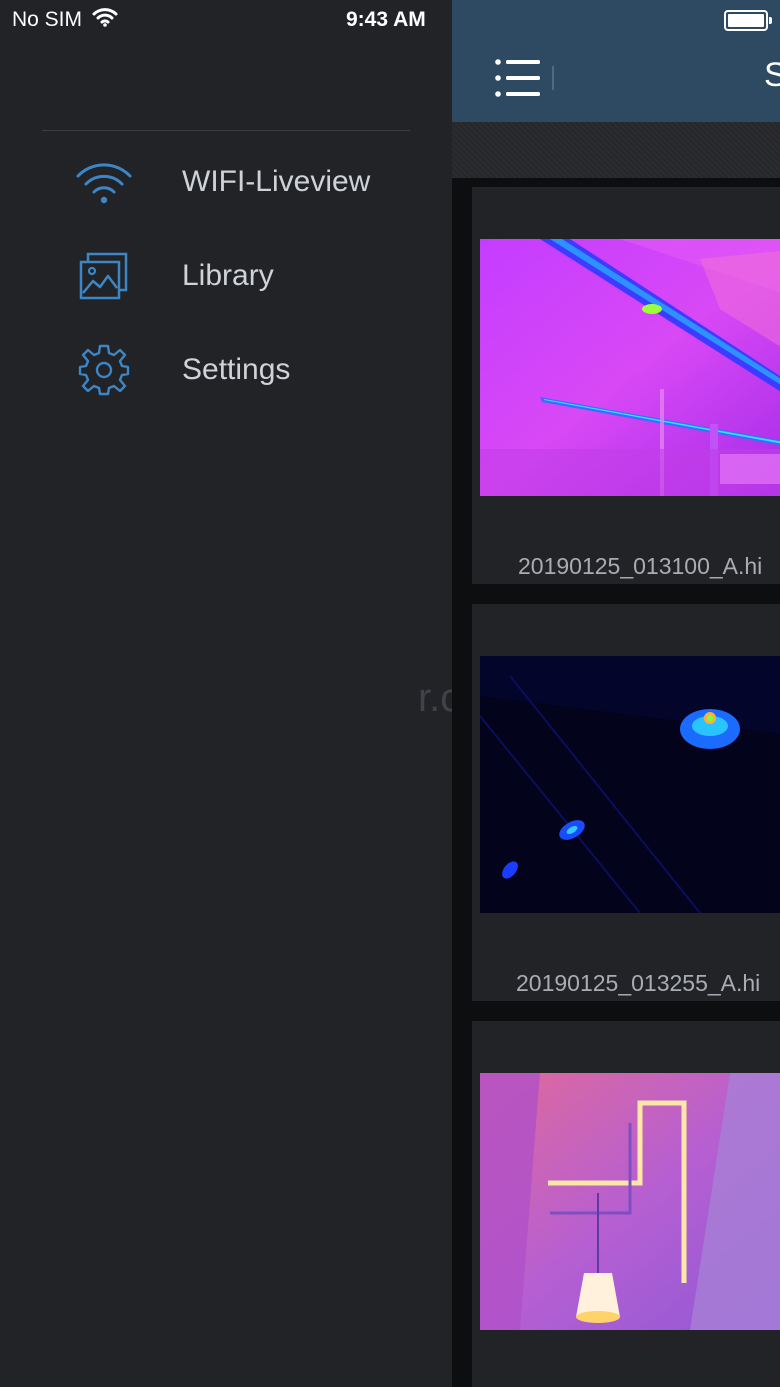  What do you see at coordinates (105, 20) in the screenshot?
I see `wifi-signal-icon` at bounding box center [105, 20].